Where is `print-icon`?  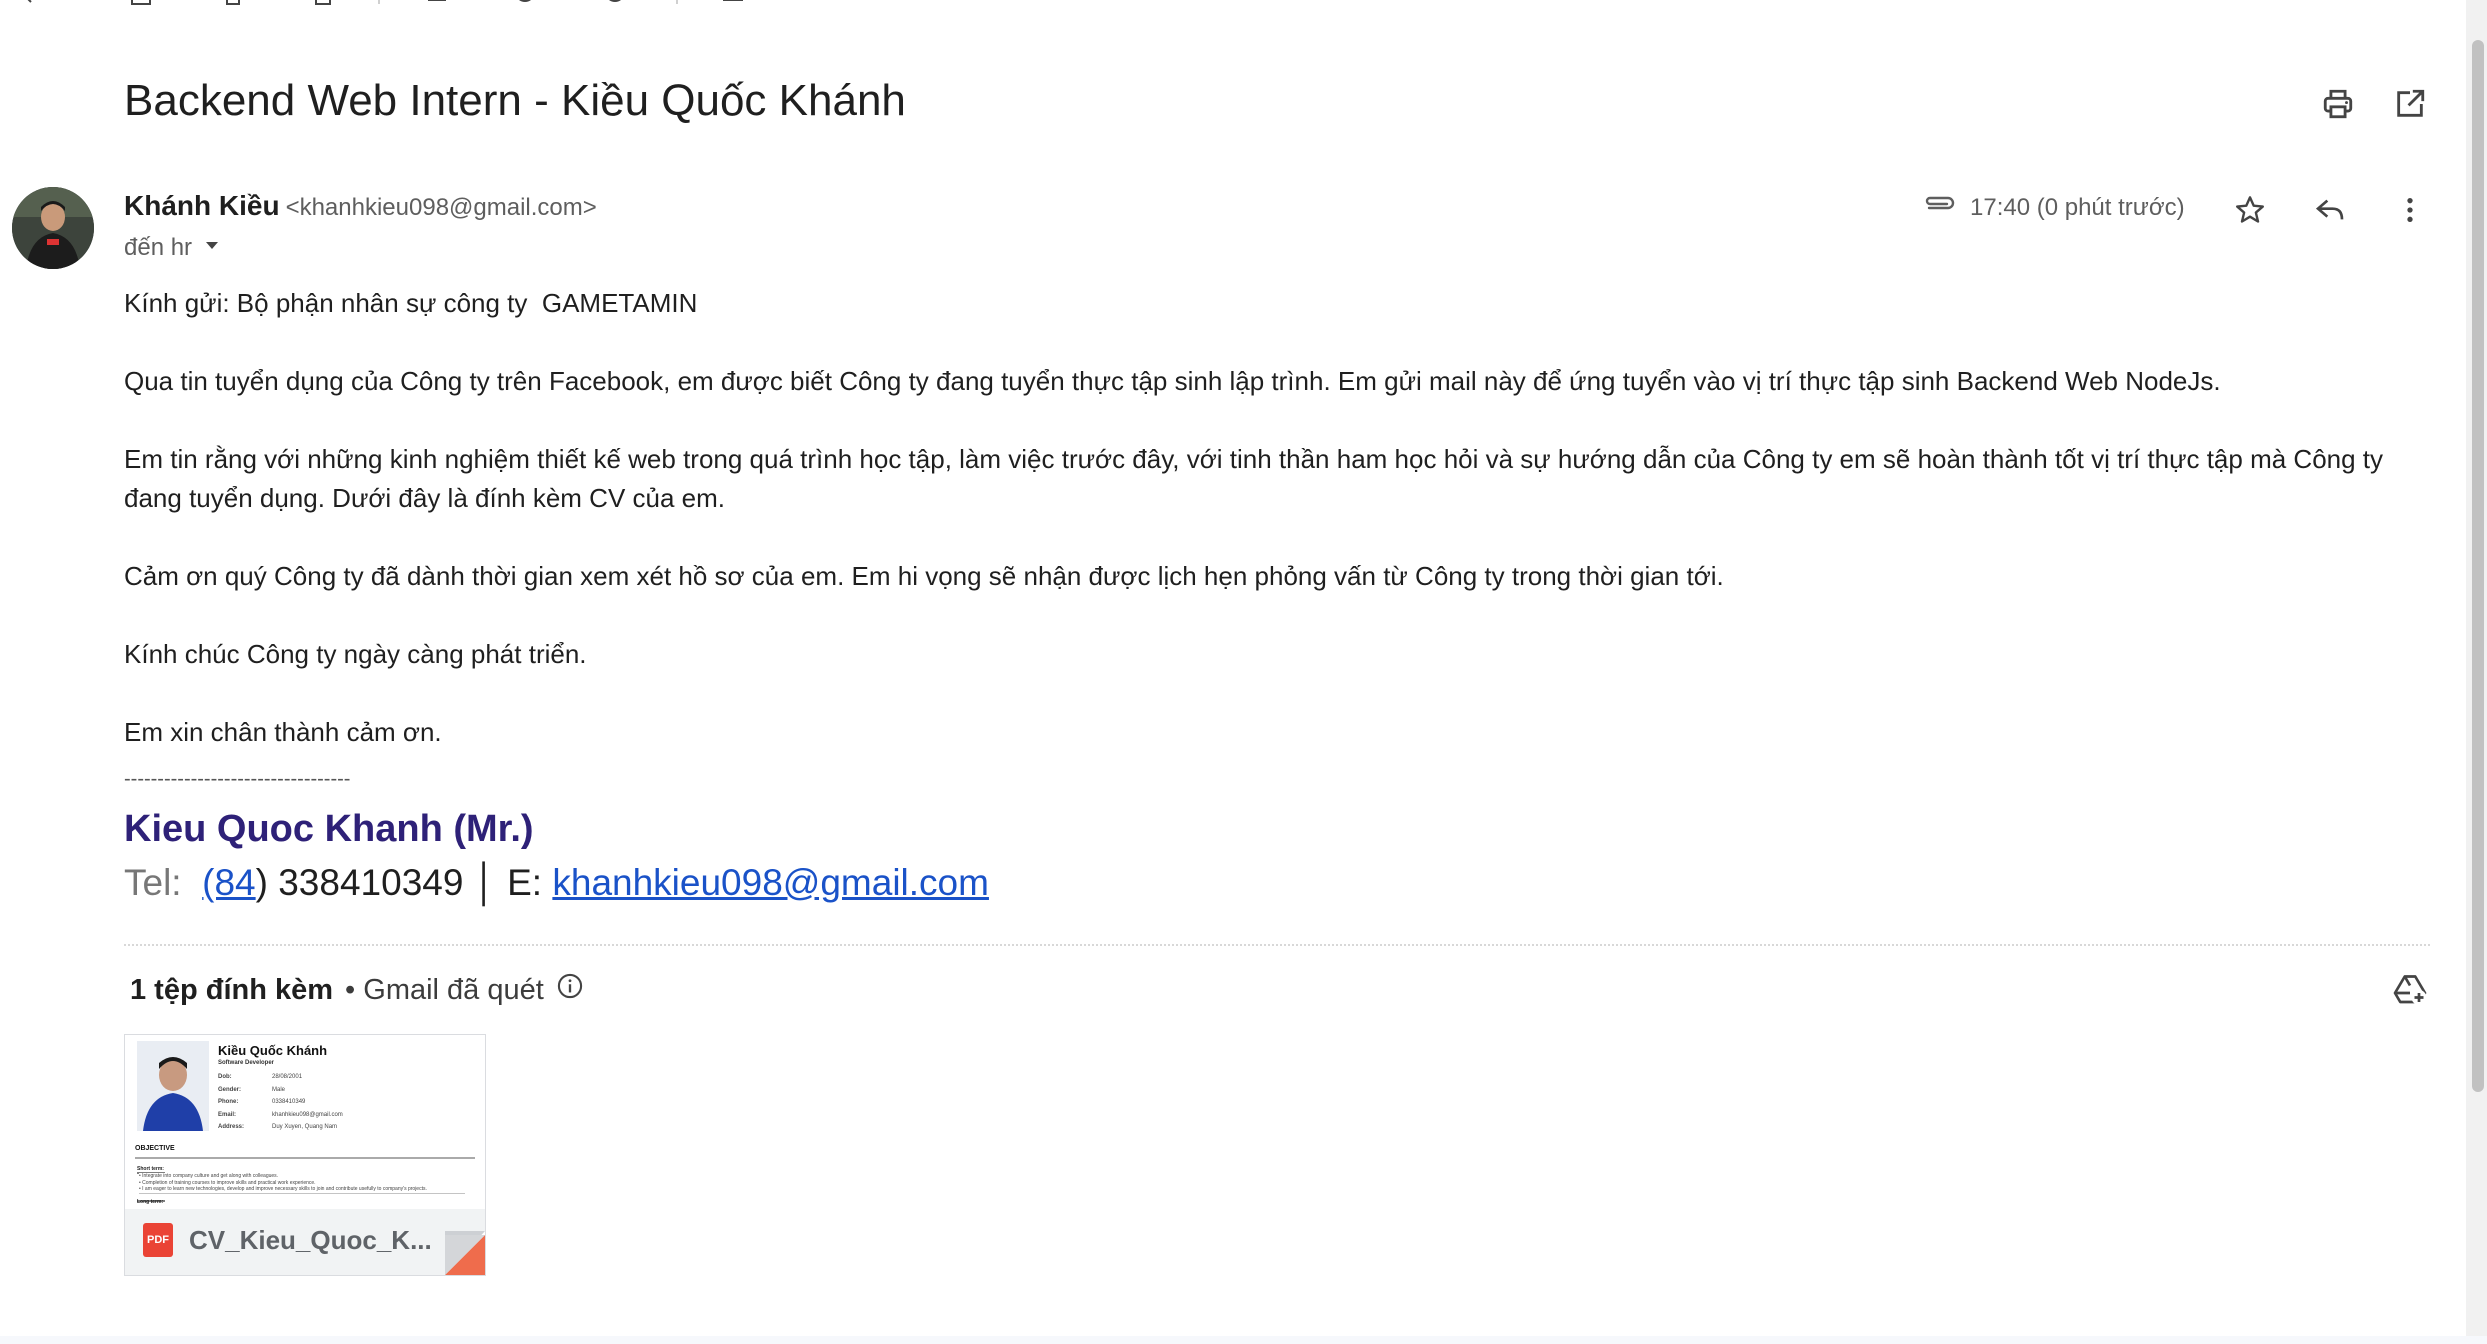
print-icon is located at coordinates (2338, 104).